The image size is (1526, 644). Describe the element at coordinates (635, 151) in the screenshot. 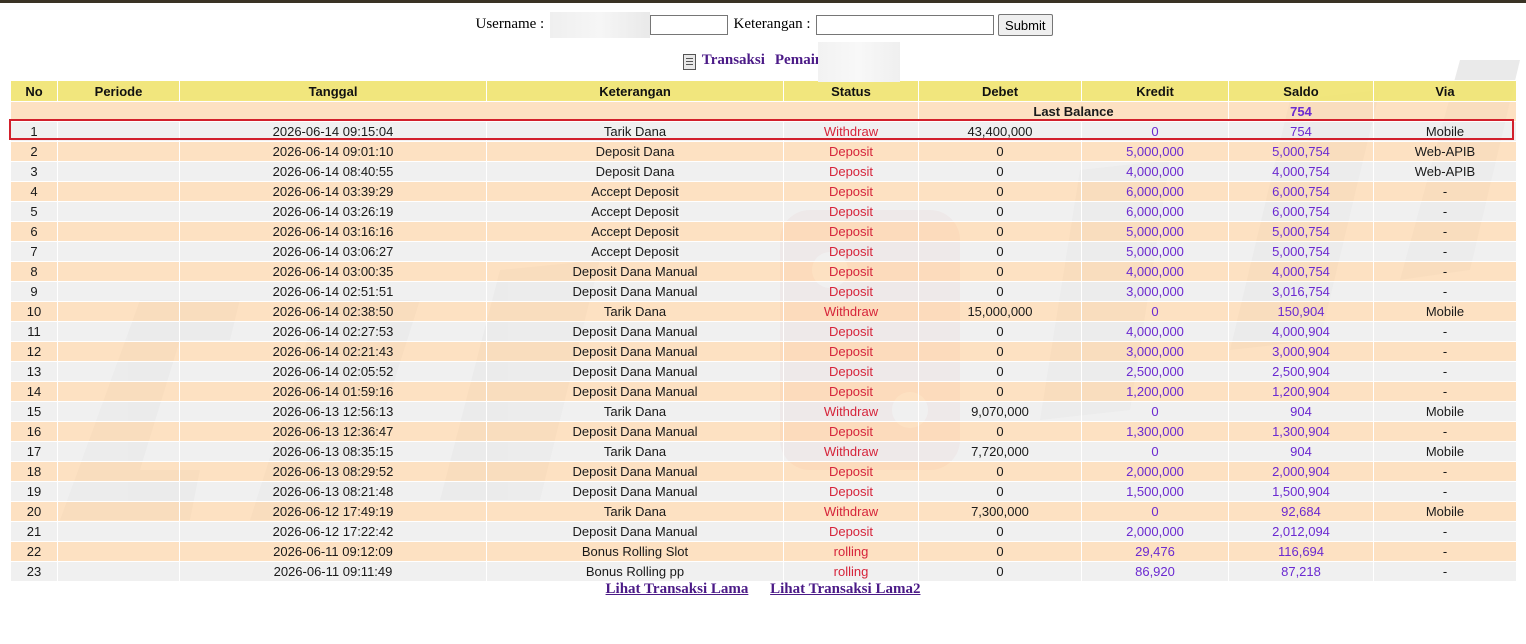

I see `cell-keterangan: Deposit Dana` at that location.